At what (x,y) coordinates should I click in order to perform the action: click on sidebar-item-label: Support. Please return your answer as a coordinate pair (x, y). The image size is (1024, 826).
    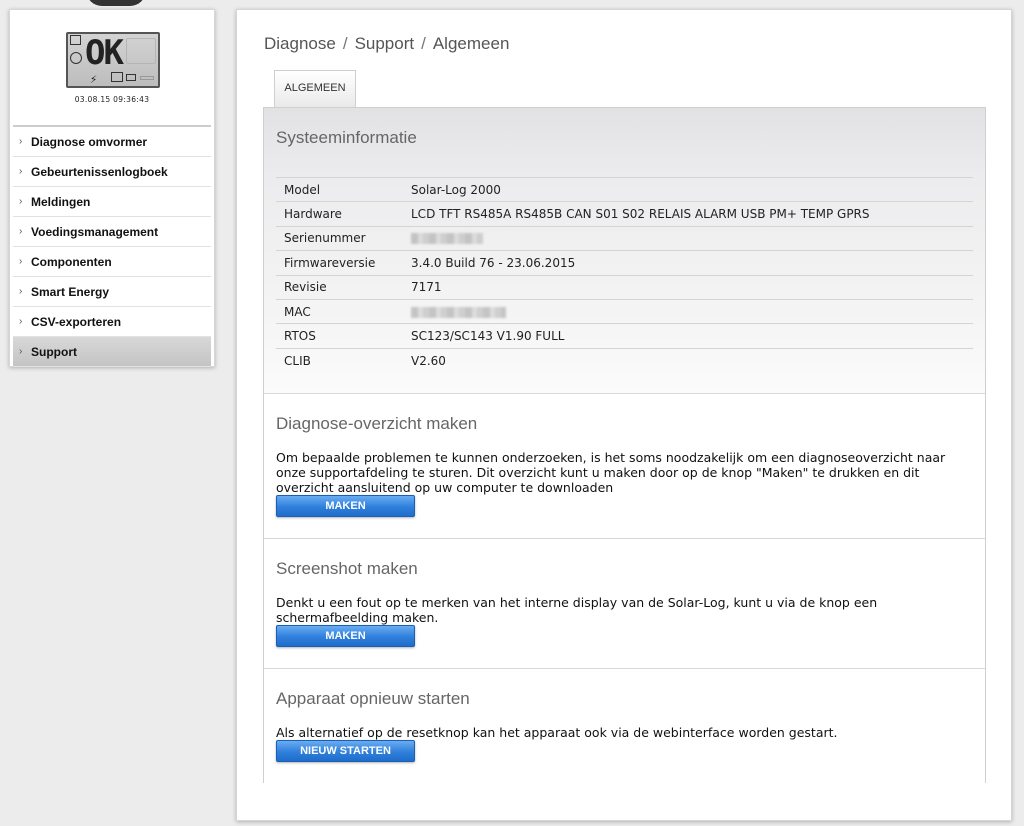
    Looking at the image, I should click on (54, 351).